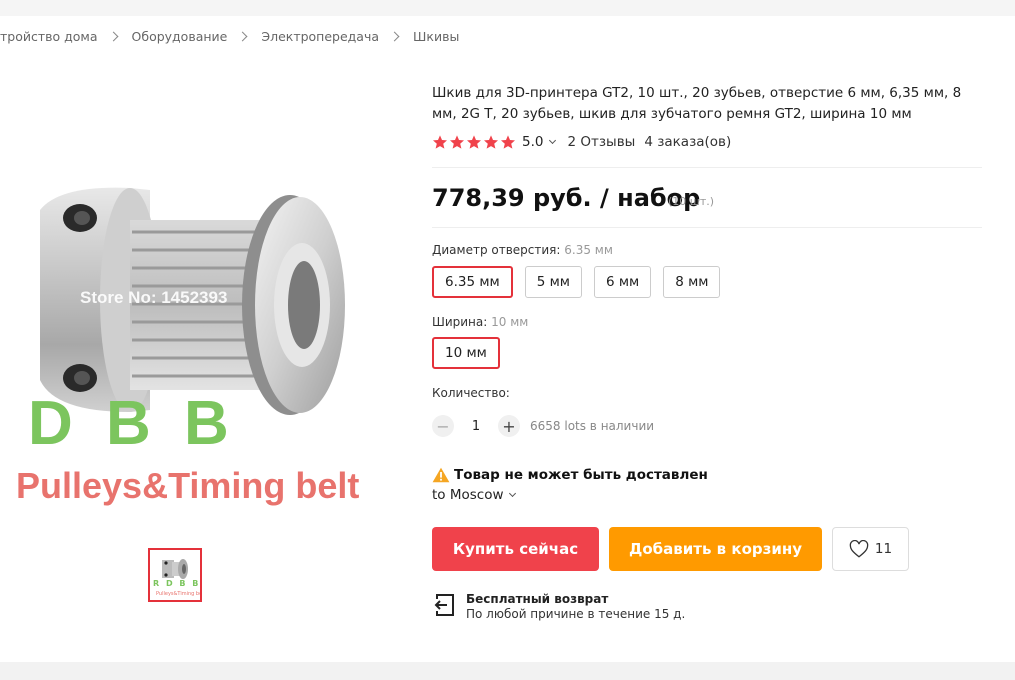 The height and width of the screenshot is (680, 1015). What do you see at coordinates (441, 475) in the screenshot?
I see `warning-icon` at bounding box center [441, 475].